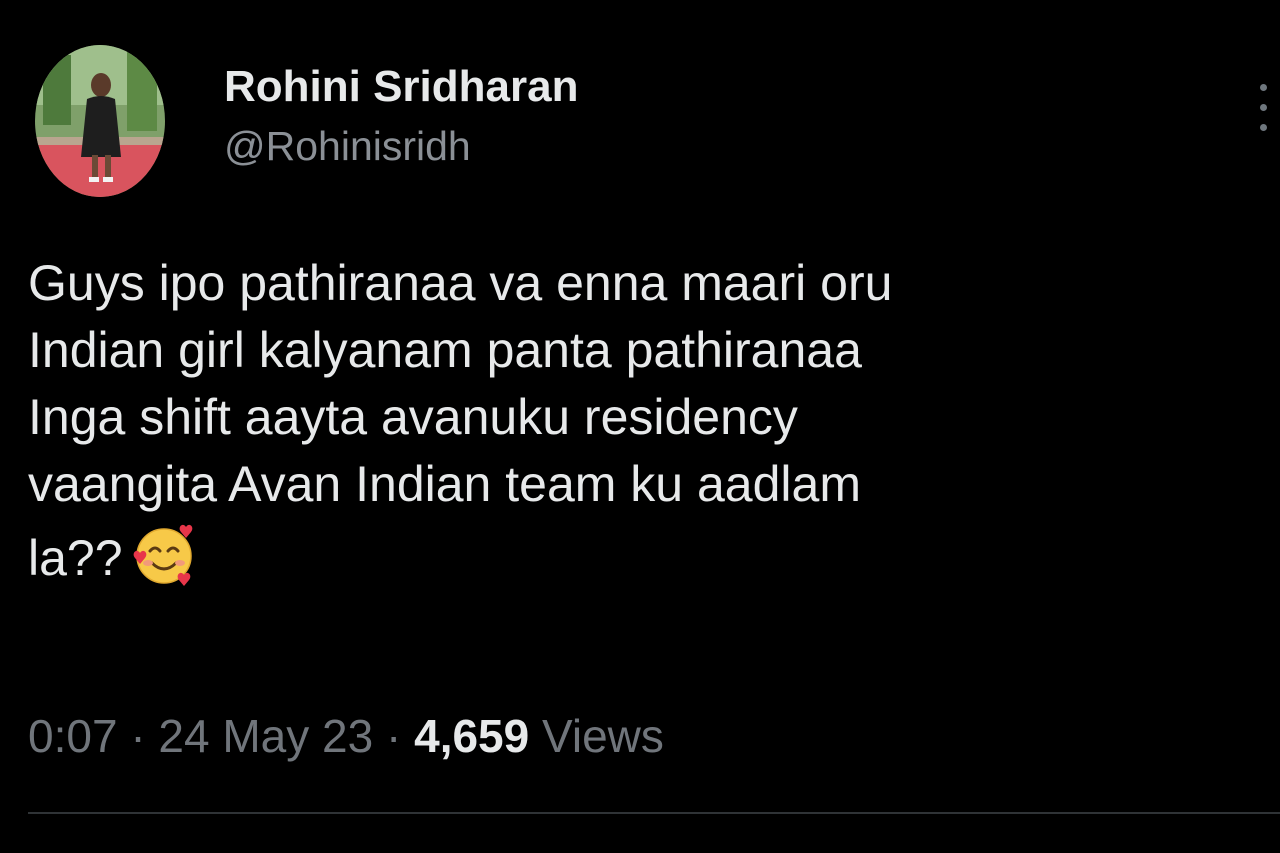 The height and width of the screenshot is (853, 1280). Describe the element at coordinates (75, 558) in the screenshot. I see `tweet-line-text: la??` at that location.